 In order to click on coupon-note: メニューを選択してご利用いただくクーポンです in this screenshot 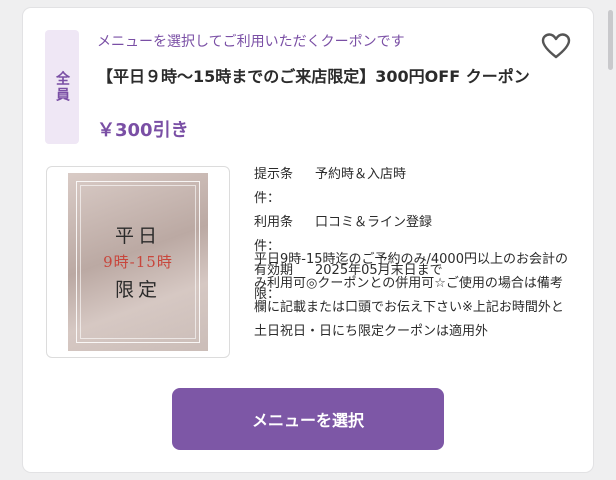, I will do `click(251, 42)`.